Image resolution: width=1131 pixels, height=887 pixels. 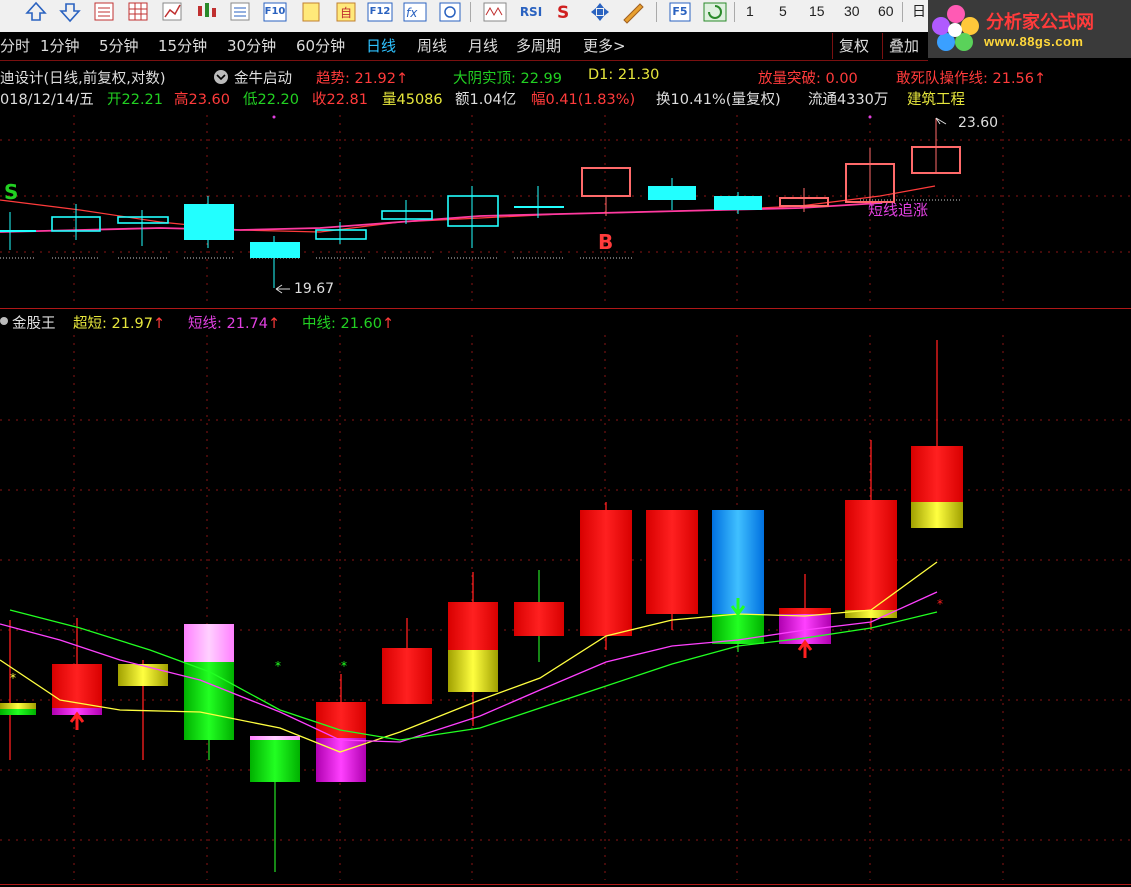 I want to click on bottom-border, so click(x=565, y=884).